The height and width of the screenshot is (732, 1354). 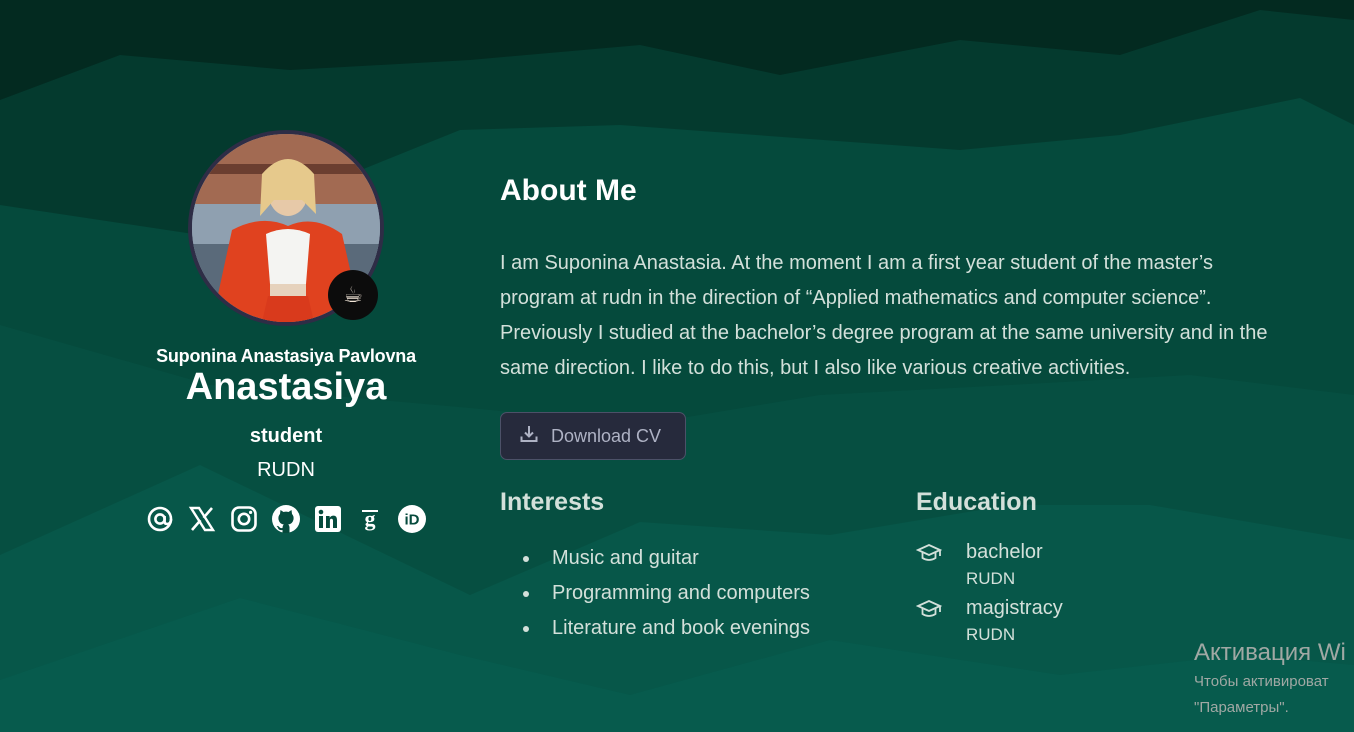 I want to click on education-title: Education, so click(x=976, y=502).